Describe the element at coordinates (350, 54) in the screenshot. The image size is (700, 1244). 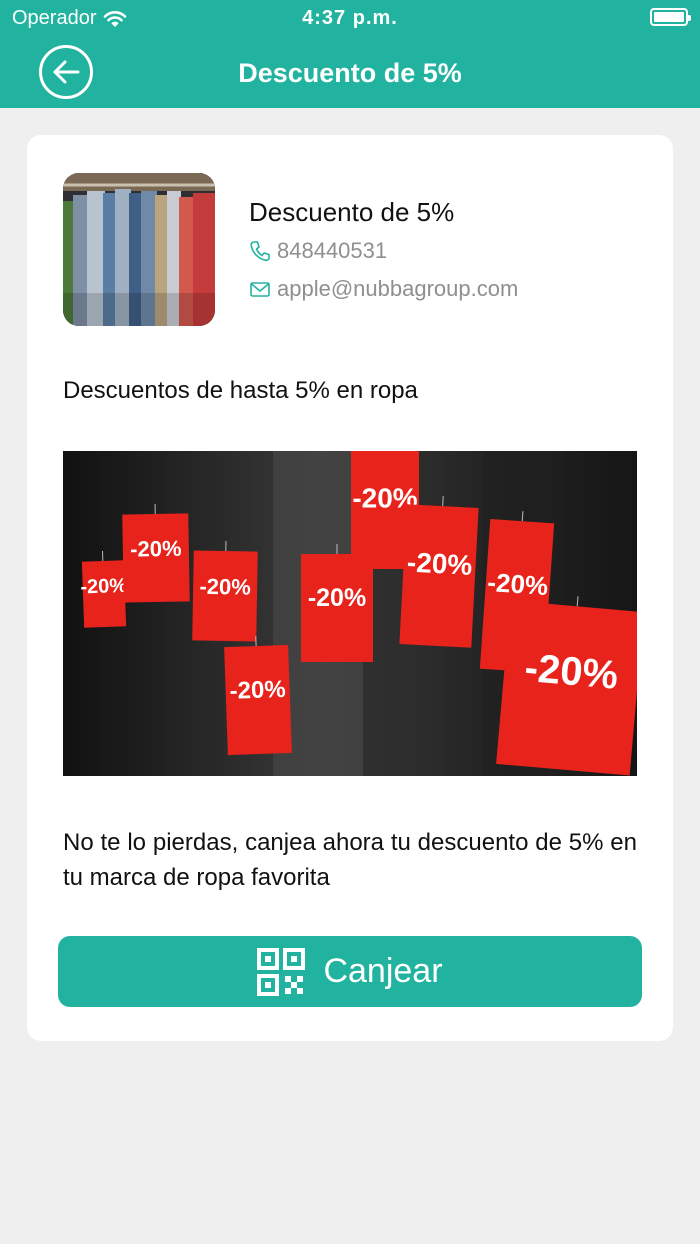
I see `app-header: Operador 4:37 p.m. Descuento de 5%` at that location.